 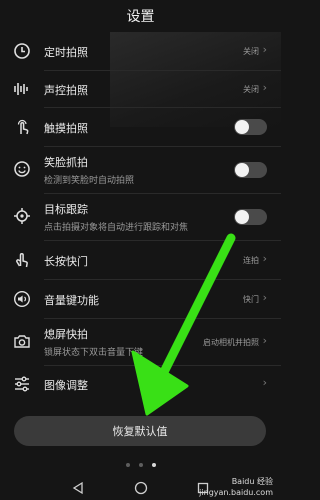 I want to click on target-tracking-toggle, so click(x=250, y=217).